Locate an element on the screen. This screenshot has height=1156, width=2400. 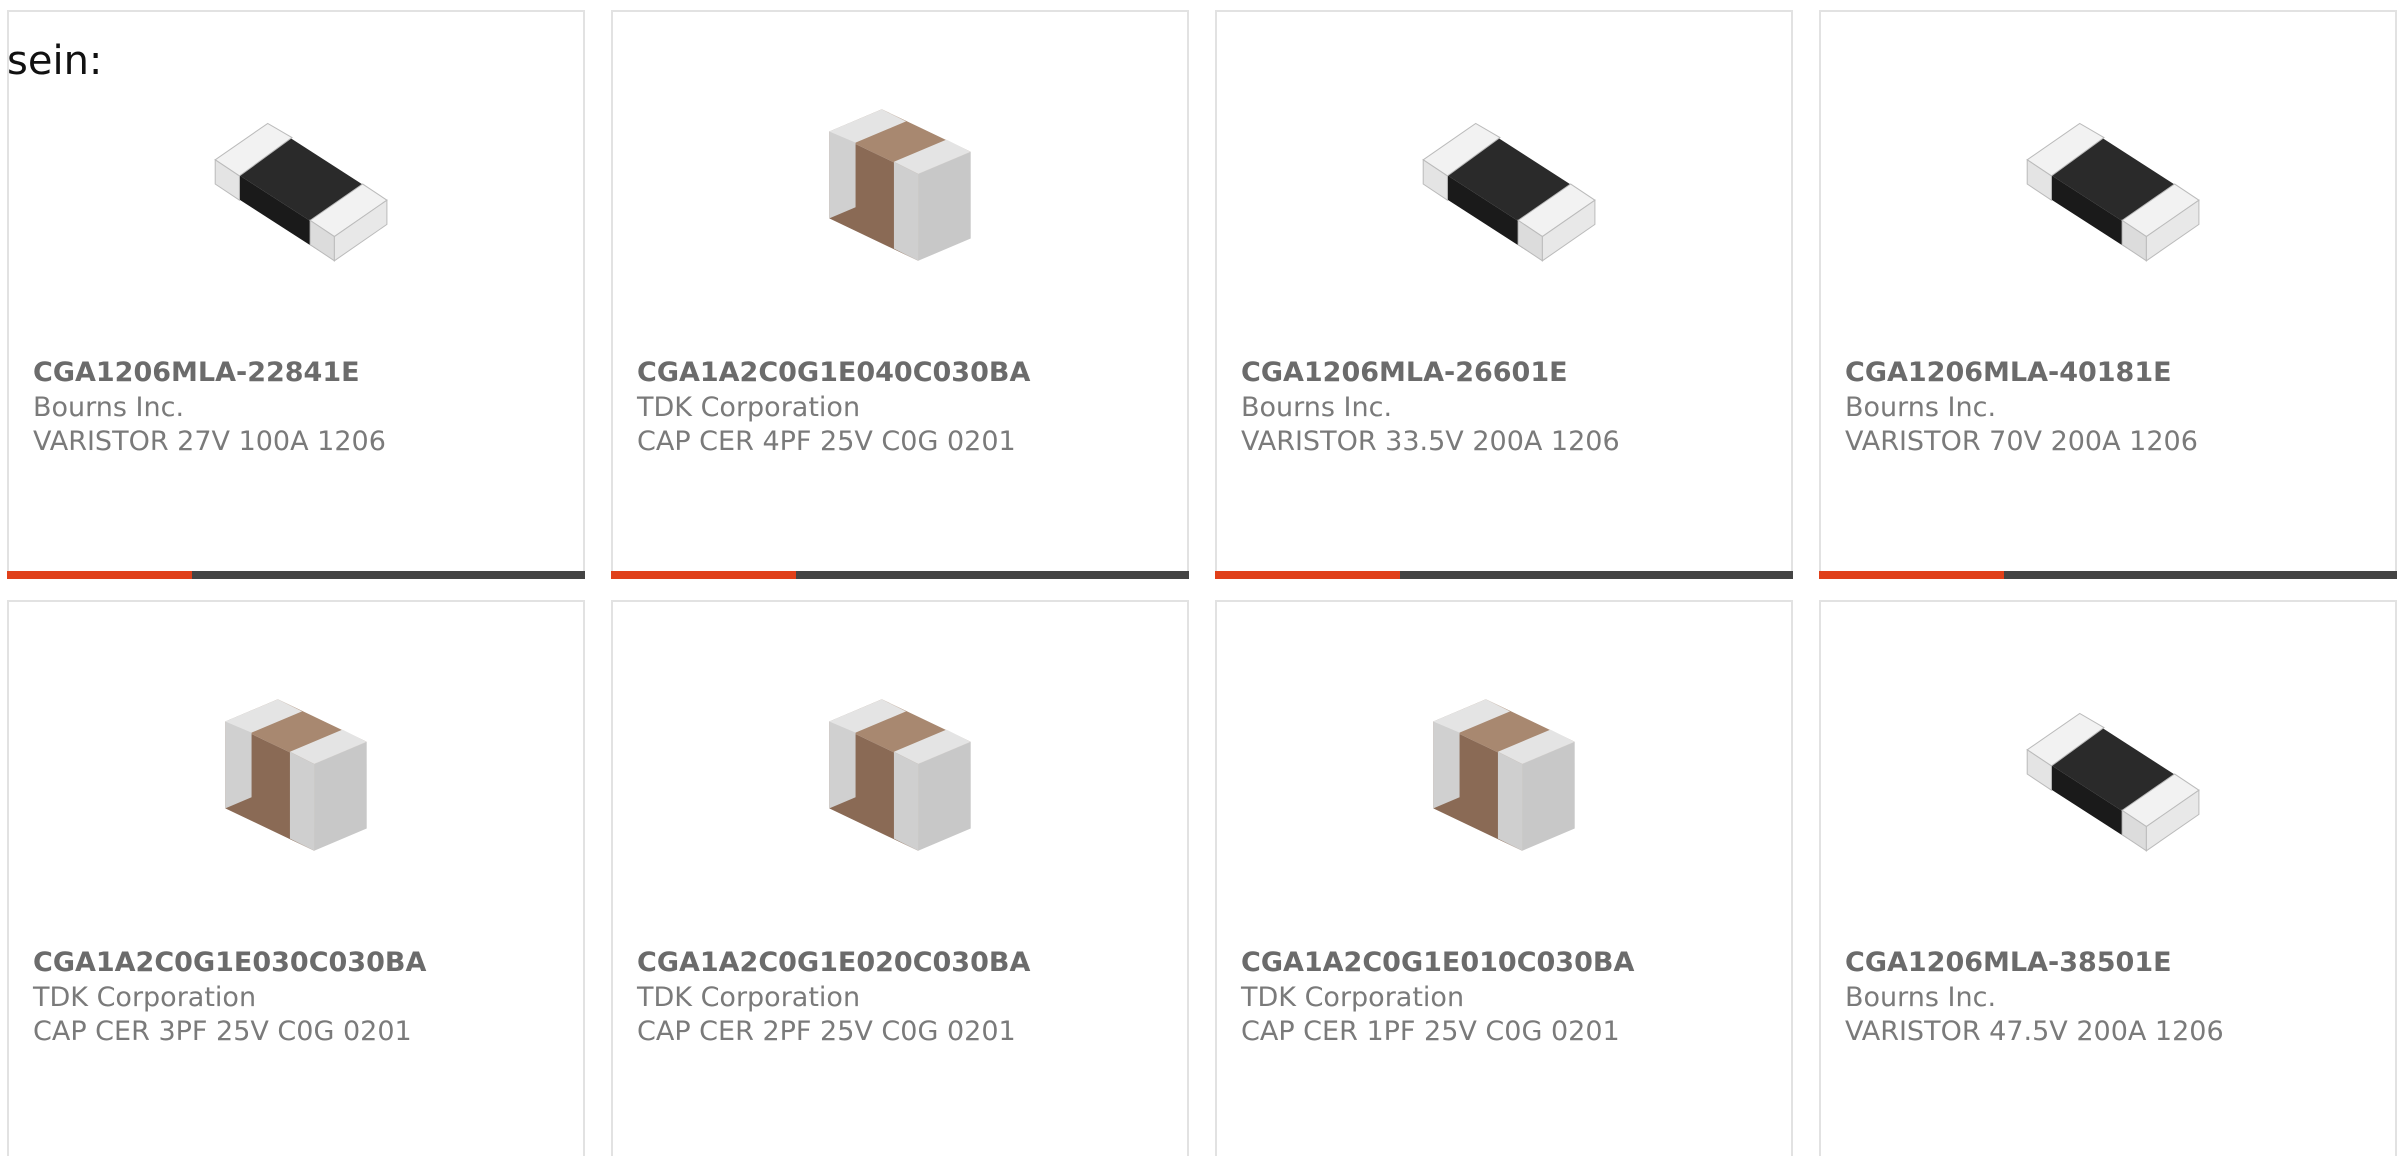
part-number: CGA1206MLA-40181E is located at coordinates (2008, 372).